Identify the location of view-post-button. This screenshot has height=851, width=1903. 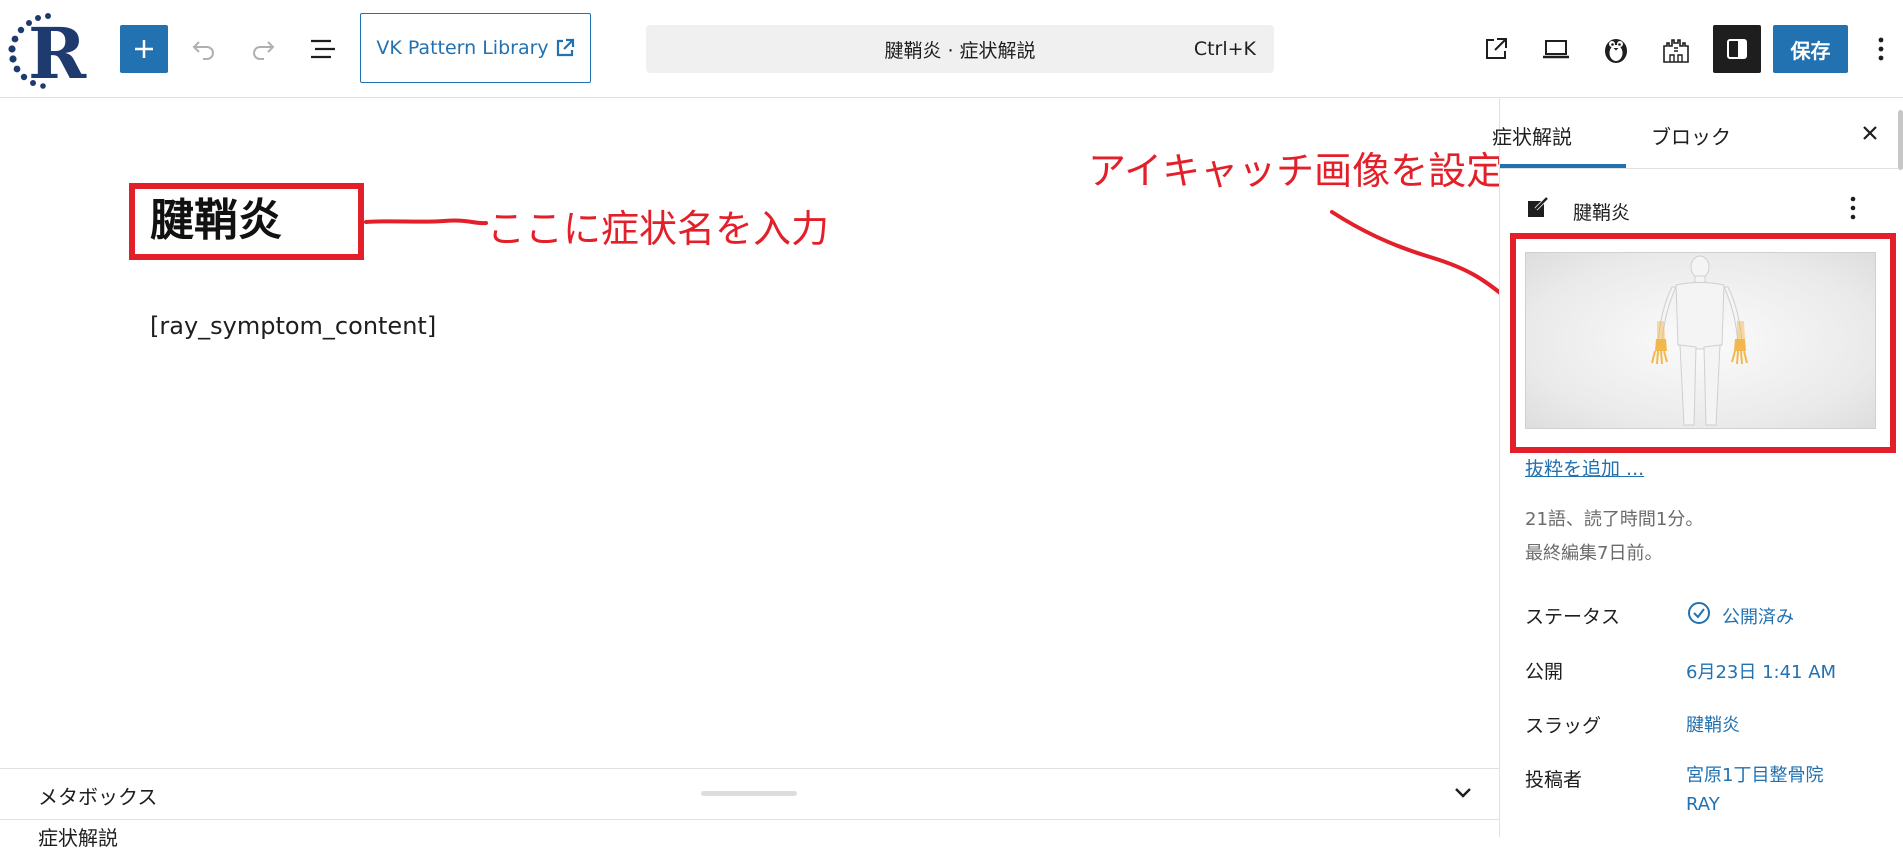
(1496, 49).